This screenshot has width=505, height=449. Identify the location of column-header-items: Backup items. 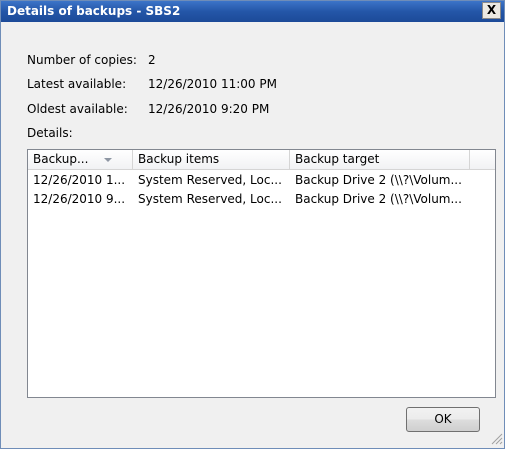
(211, 159).